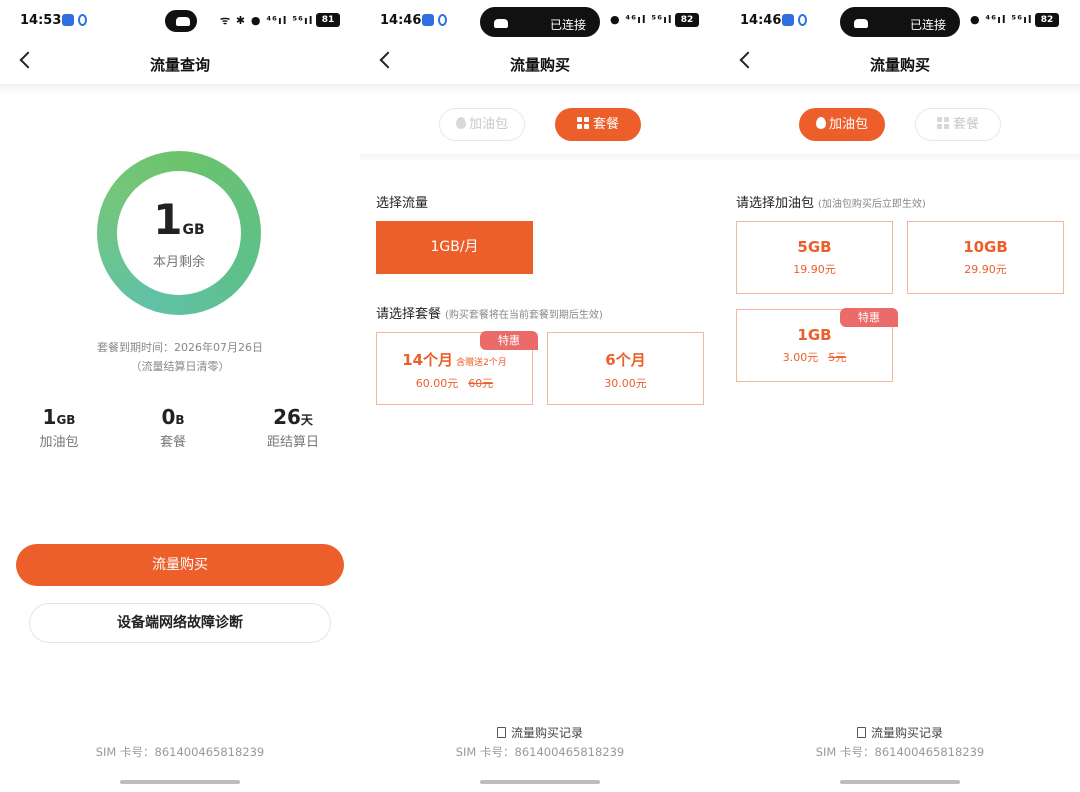  What do you see at coordinates (540, 21) in the screenshot?
I see `status-bar: 14:46 已连接 ● ⁴⁶ıl ⁵⁶ıl 82` at bounding box center [540, 21].